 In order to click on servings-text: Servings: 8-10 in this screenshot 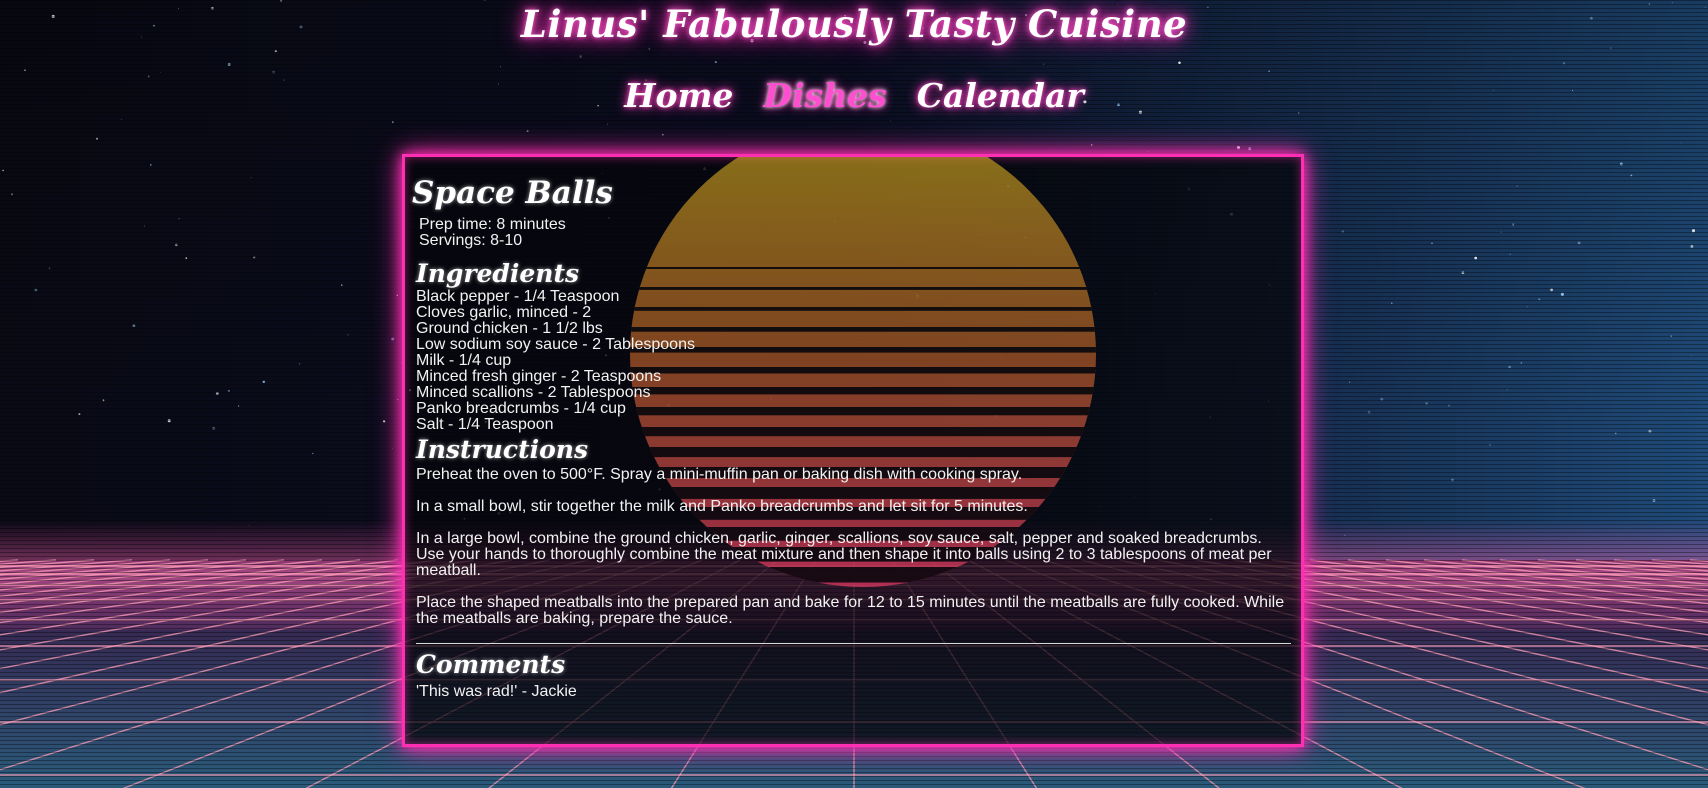, I will do `click(471, 240)`.